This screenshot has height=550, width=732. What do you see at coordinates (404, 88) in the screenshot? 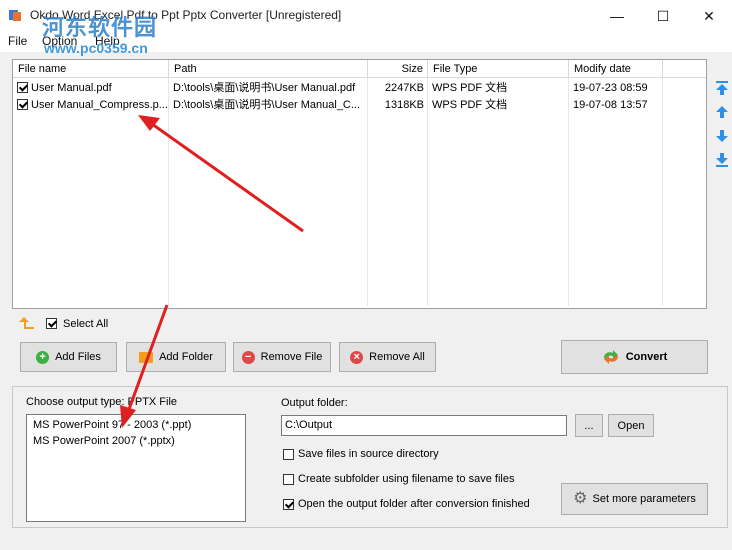
I see `cell-size: 2247KB` at bounding box center [404, 88].